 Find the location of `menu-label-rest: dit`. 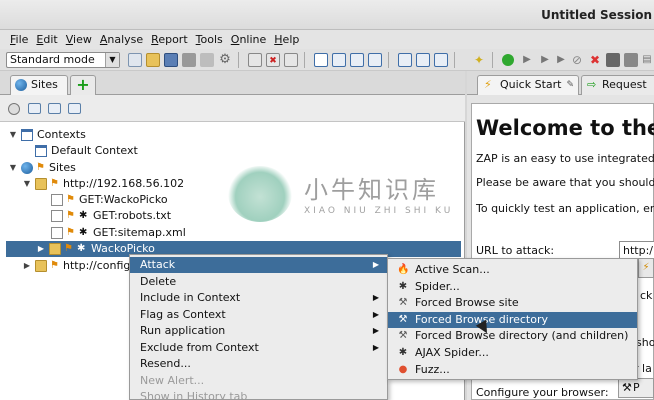

menu-label-rest: dit is located at coordinates (50, 39).